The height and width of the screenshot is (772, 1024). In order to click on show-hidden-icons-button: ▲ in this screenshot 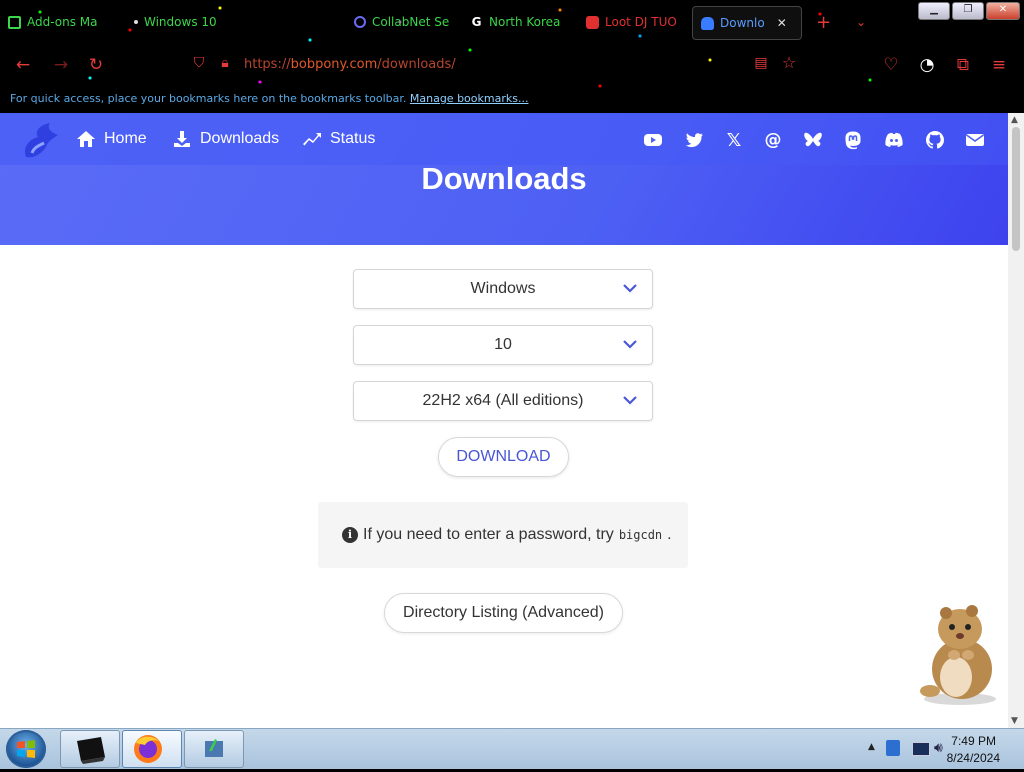, I will do `click(871, 747)`.